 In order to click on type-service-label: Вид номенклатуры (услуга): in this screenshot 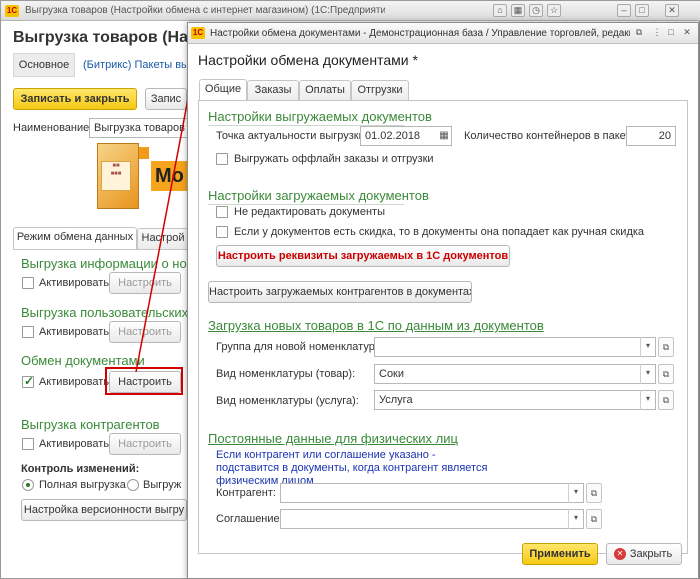, I will do `click(287, 401)`.